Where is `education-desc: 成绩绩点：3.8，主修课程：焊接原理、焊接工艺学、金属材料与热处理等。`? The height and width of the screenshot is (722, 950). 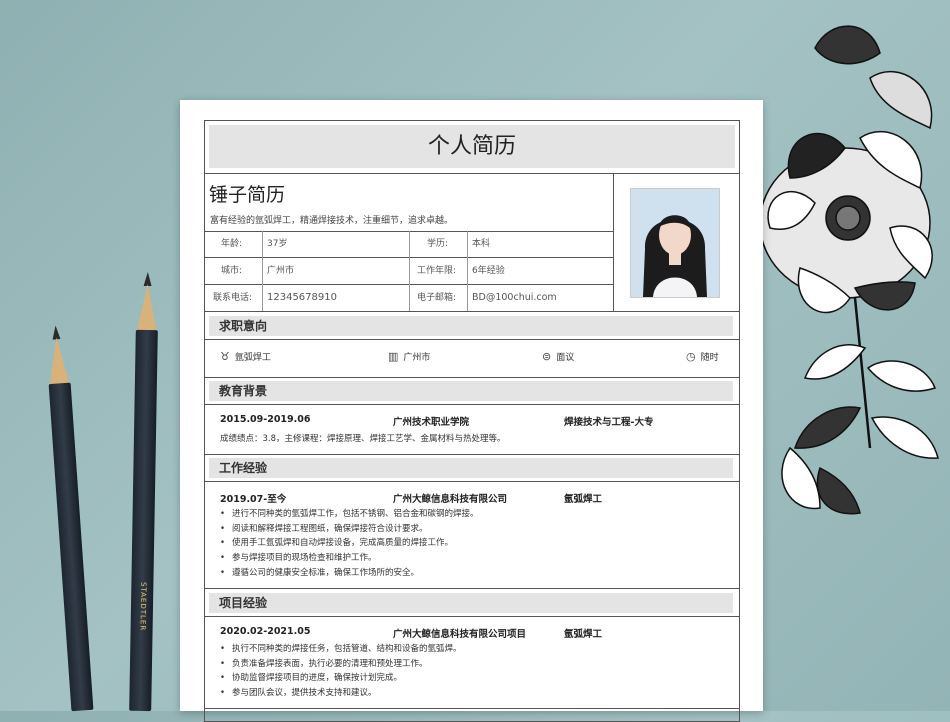
education-desc: 成绩绩点：3.8，主修课程：焊接原理、焊接工艺学、金属材料与热处理等。 is located at coordinates (363, 439).